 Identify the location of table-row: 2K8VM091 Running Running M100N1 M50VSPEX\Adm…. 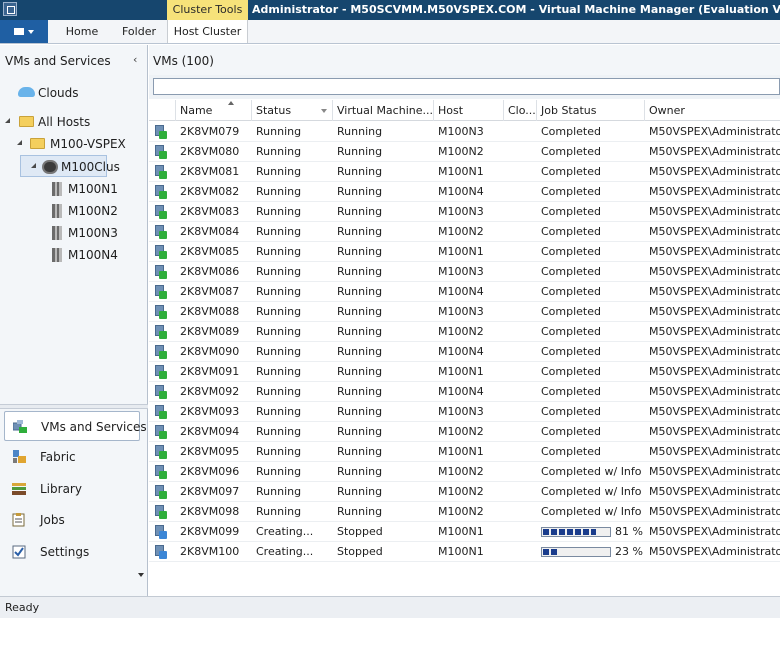
(464, 372).